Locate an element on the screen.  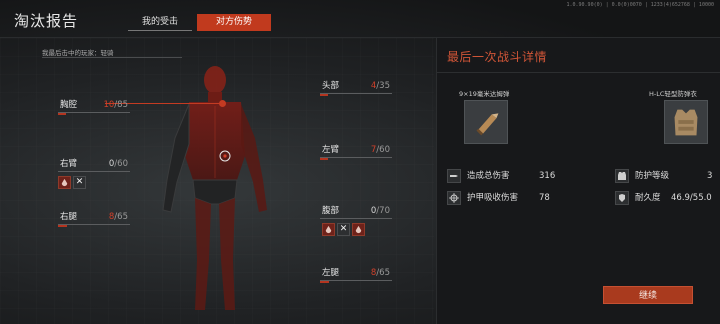
panel-title: 最后一次战斗详情 is located at coordinates (497, 57).